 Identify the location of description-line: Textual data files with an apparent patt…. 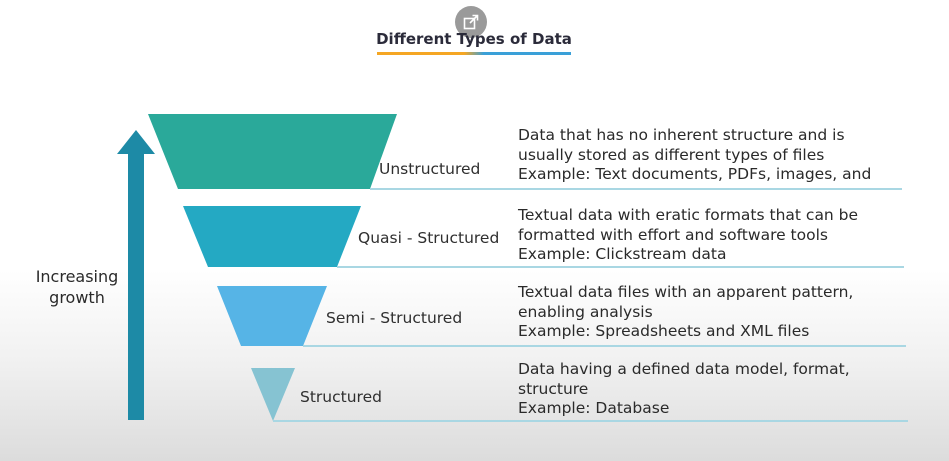
(686, 292).